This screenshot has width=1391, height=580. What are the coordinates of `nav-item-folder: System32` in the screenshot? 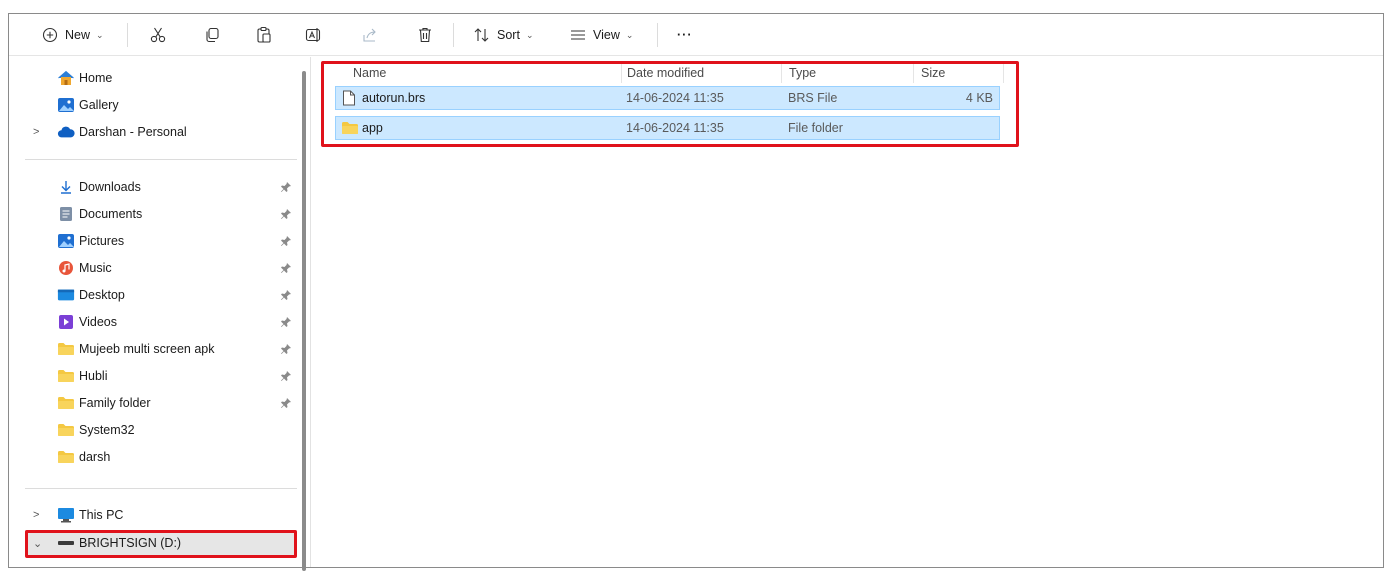 It's located at (154, 430).